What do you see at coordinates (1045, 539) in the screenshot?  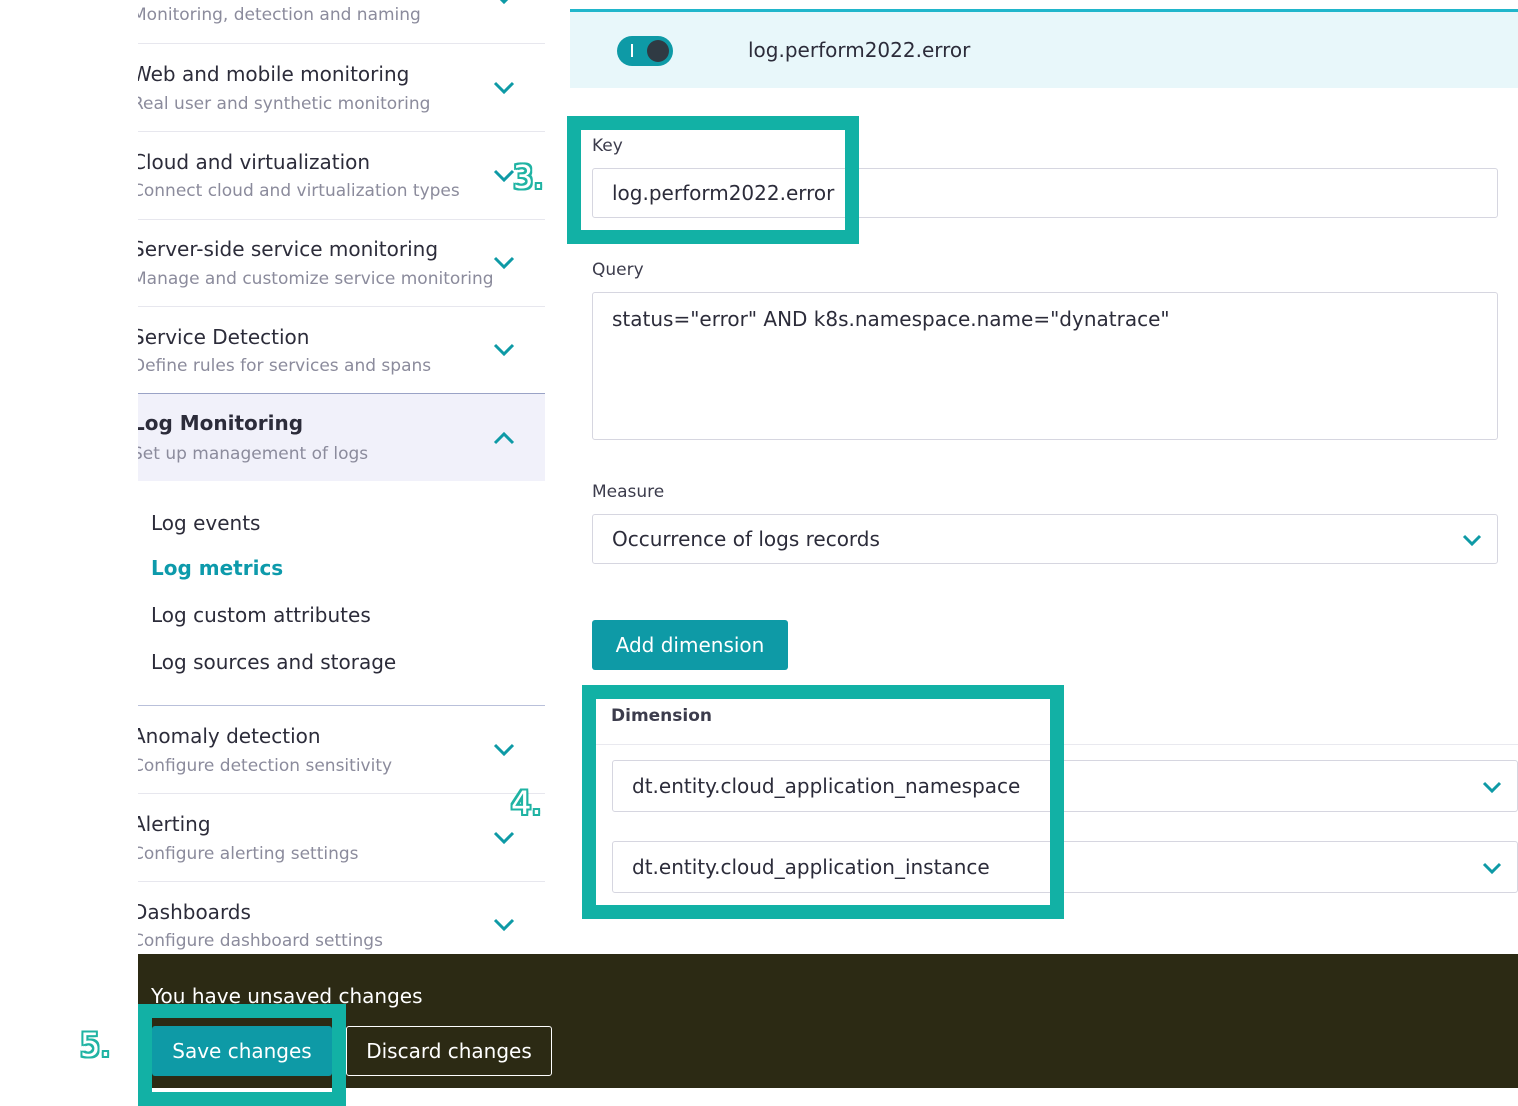 I see `measure-select: Occurrence of logs records` at bounding box center [1045, 539].